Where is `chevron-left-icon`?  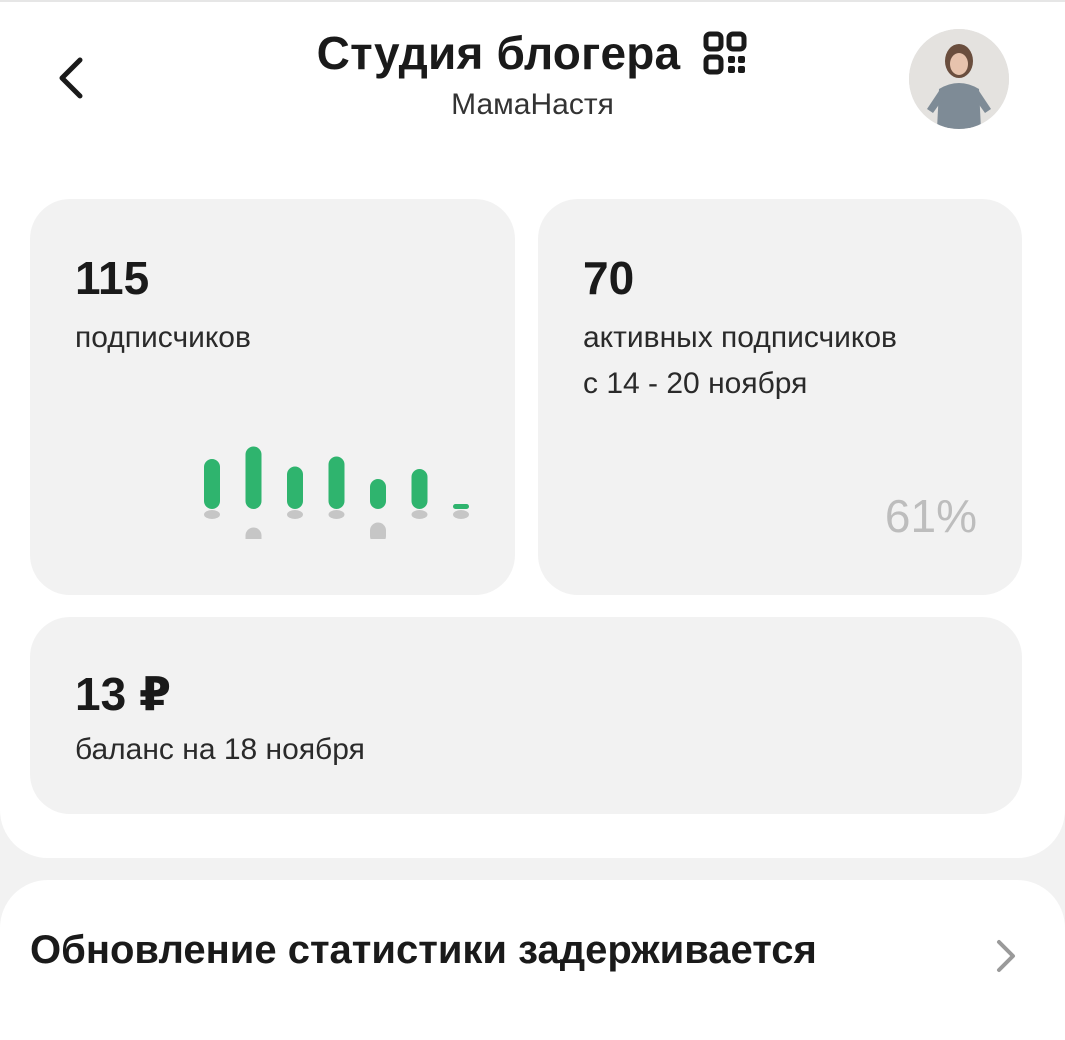
chevron-left-icon is located at coordinates (71, 78).